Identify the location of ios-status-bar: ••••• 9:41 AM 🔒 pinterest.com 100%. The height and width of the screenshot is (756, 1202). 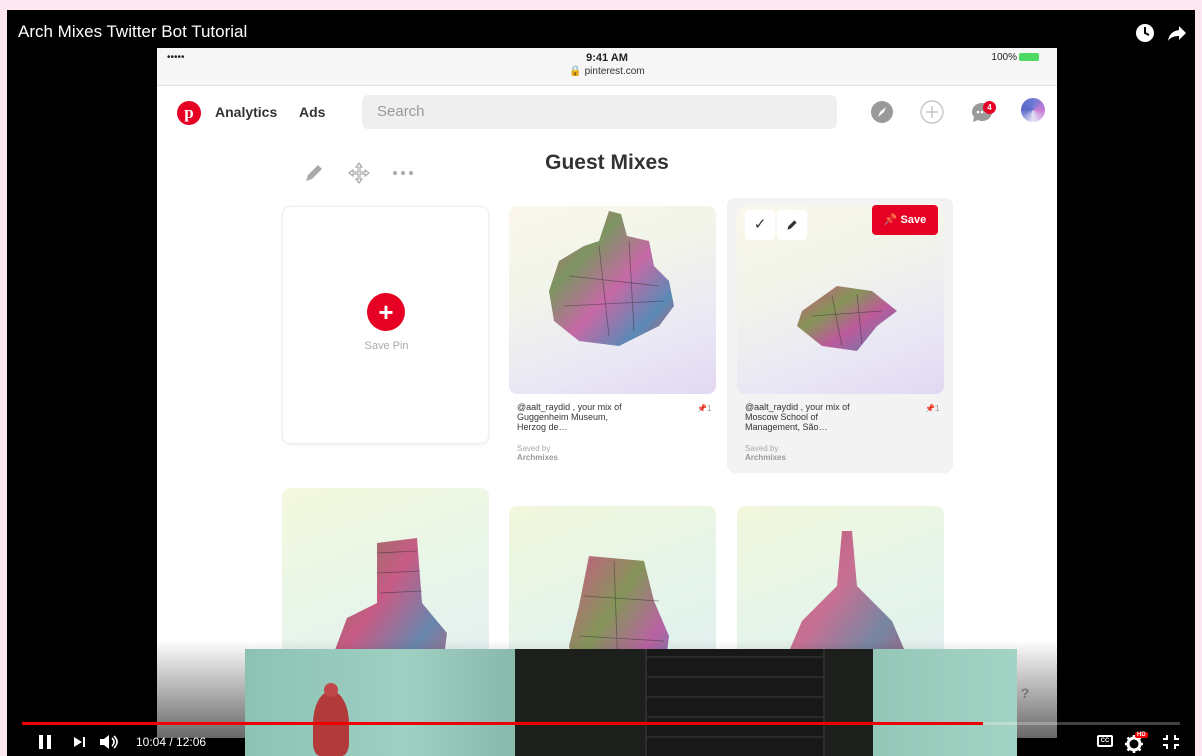
(607, 67).